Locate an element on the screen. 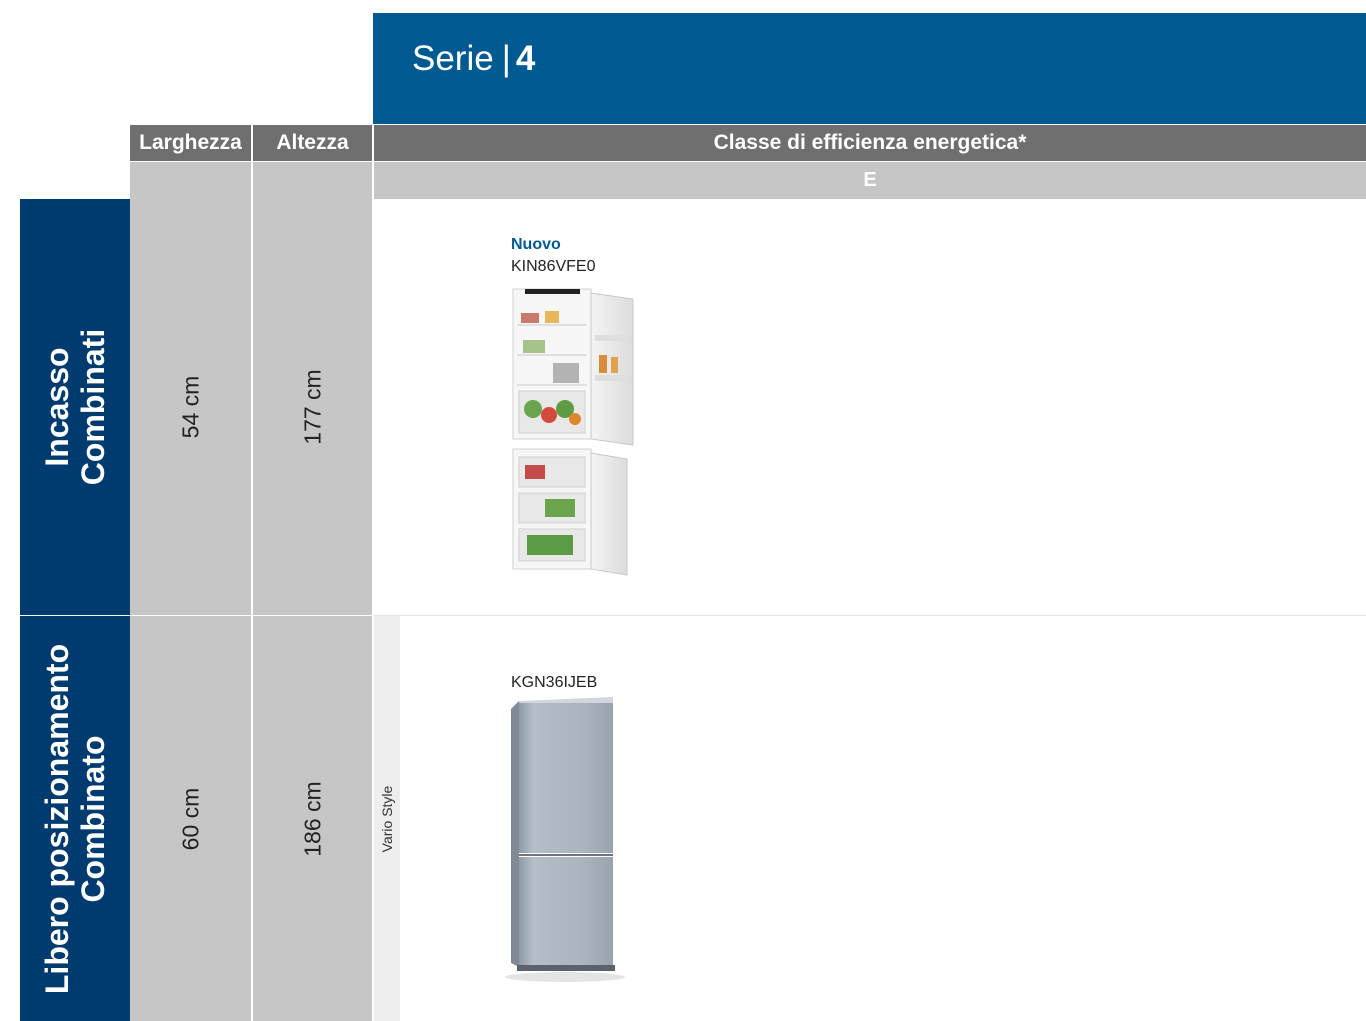 This screenshot has width=1366, height=1021. subheader-height is located at coordinates (312, 180).